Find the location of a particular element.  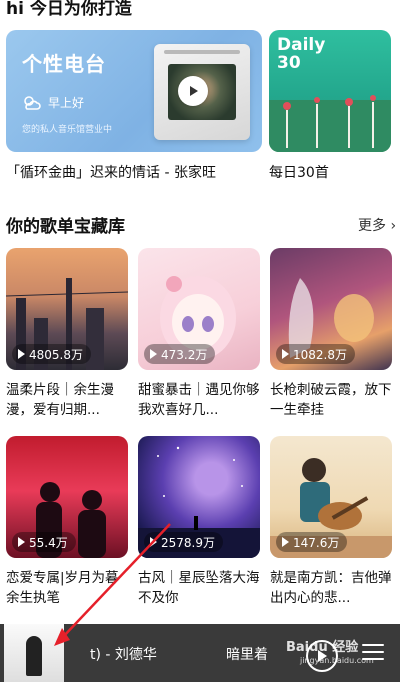

play-count-badge: 473.2万 is located at coordinates (180, 354).